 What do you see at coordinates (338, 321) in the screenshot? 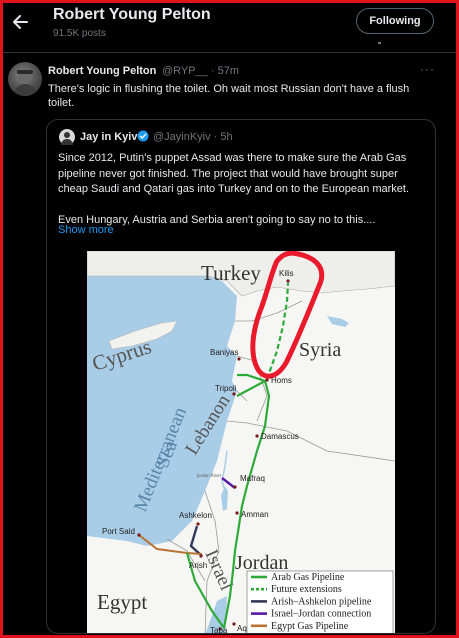
I see `euphrates-lake` at bounding box center [338, 321].